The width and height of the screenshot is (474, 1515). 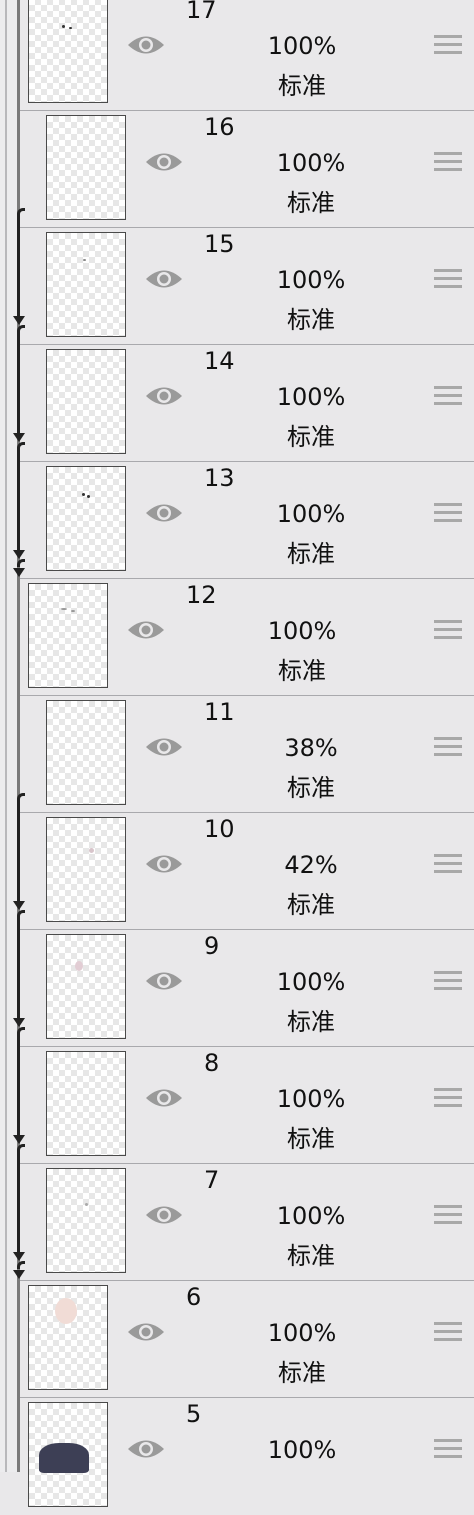 I want to click on layer-row-15: 15 100% 标准, so click(x=247, y=286).